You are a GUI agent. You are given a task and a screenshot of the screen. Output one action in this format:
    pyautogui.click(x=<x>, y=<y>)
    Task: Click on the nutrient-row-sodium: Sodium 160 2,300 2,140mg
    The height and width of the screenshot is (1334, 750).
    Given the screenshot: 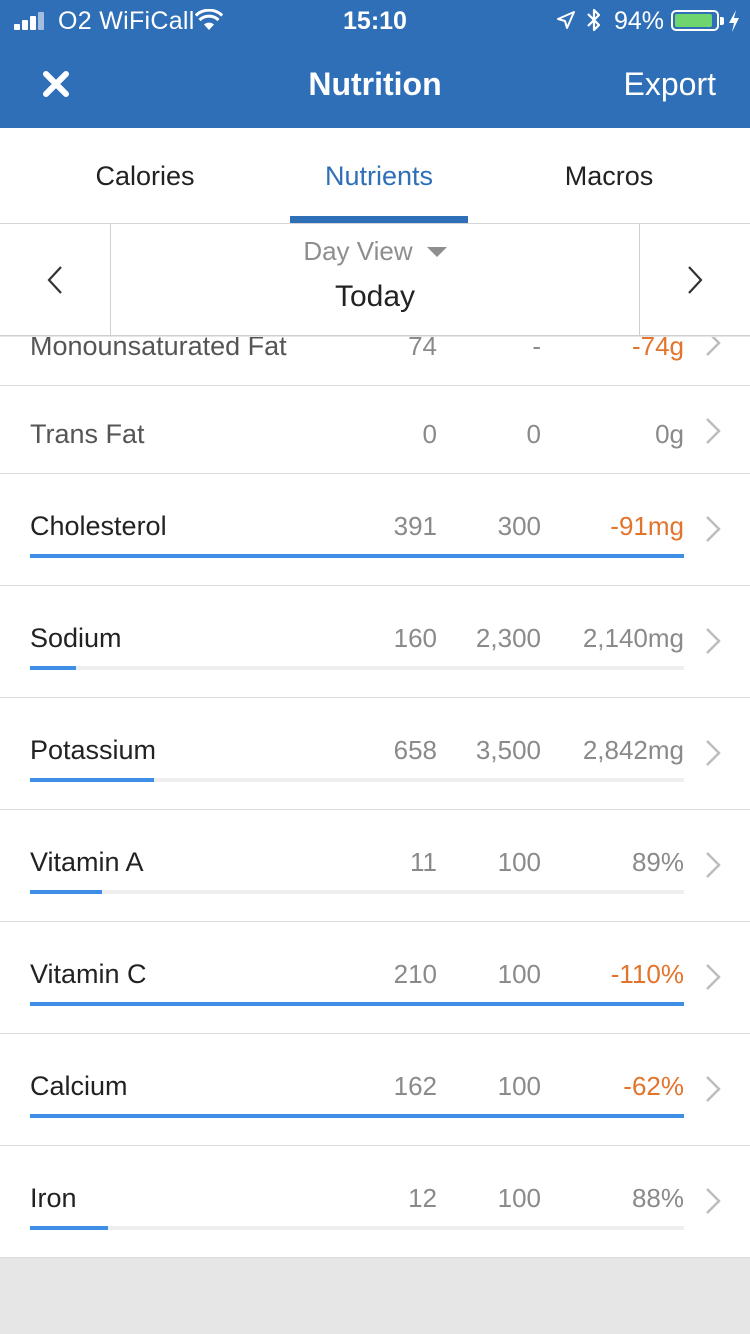 What is the action you would take?
    pyautogui.click(x=375, y=642)
    